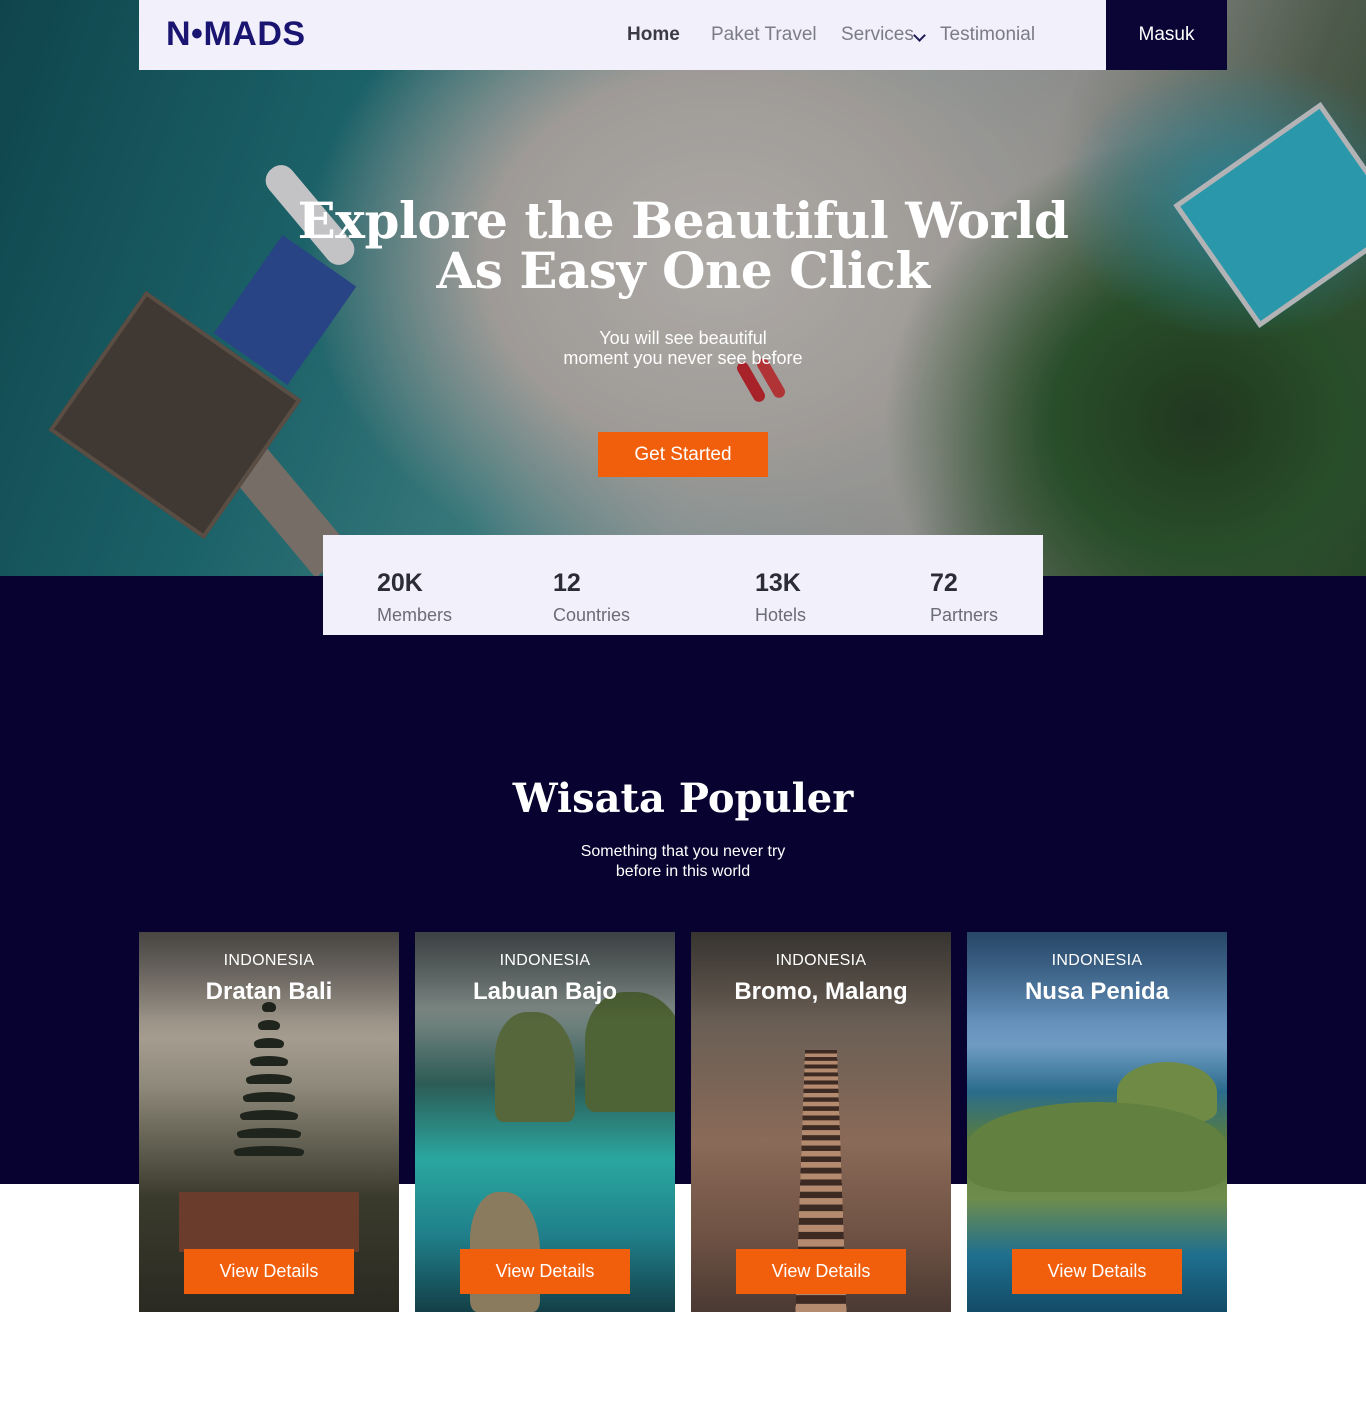 The image size is (1366, 1409). I want to click on stat-hotels: 13K Hotels, so click(780, 597).